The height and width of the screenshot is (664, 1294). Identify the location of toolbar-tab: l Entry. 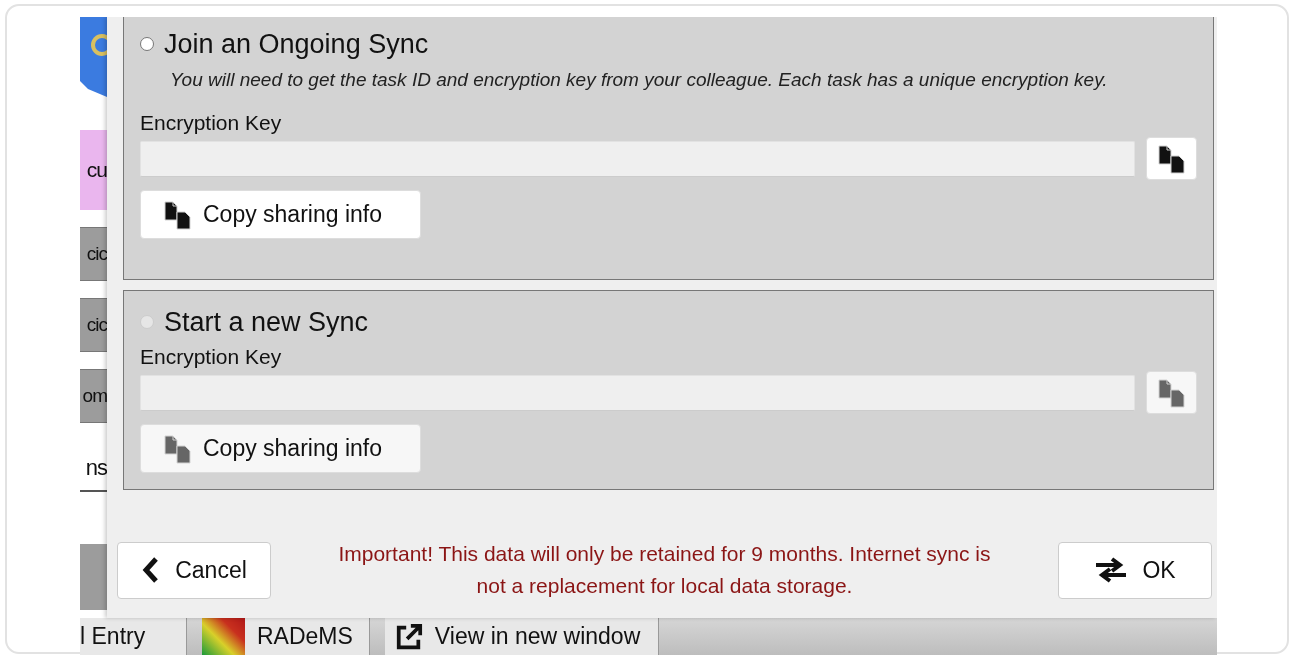
(133, 636).